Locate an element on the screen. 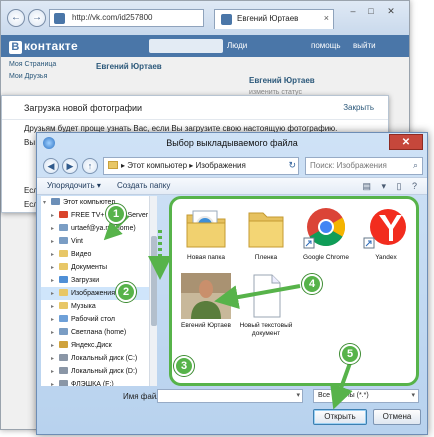 Image resolution: width=434 pixels, height=437 pixels. file-item-yandex: Yandex is located at coordinates (386, 233).